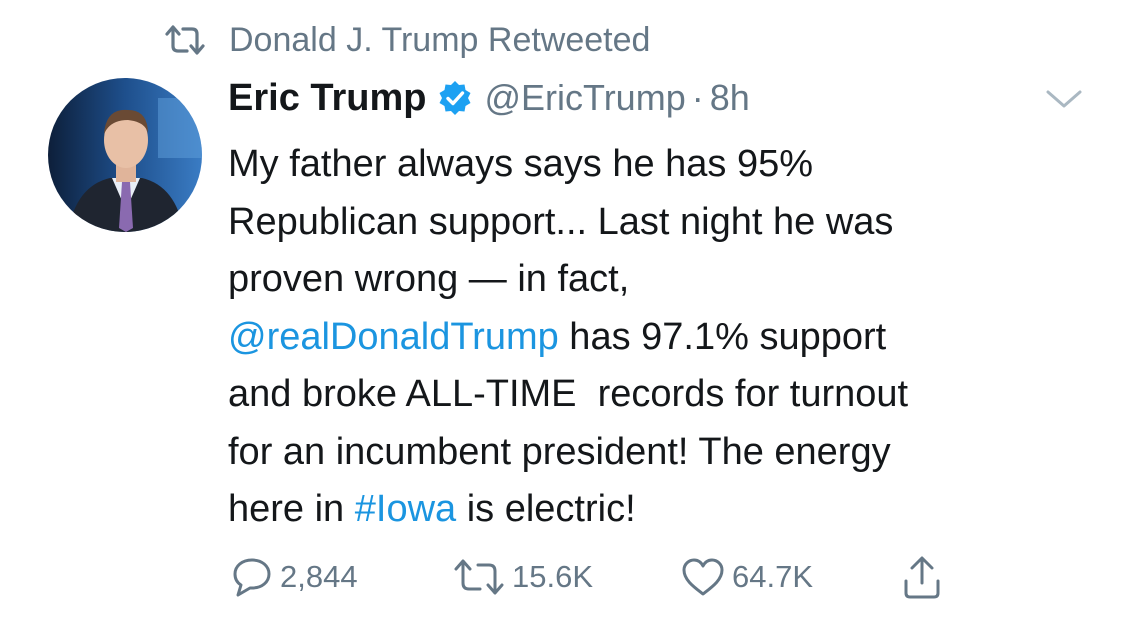  I want to click on tweet-text-segment: and broke ALL-TIME records for turnout, so click(568, 394).